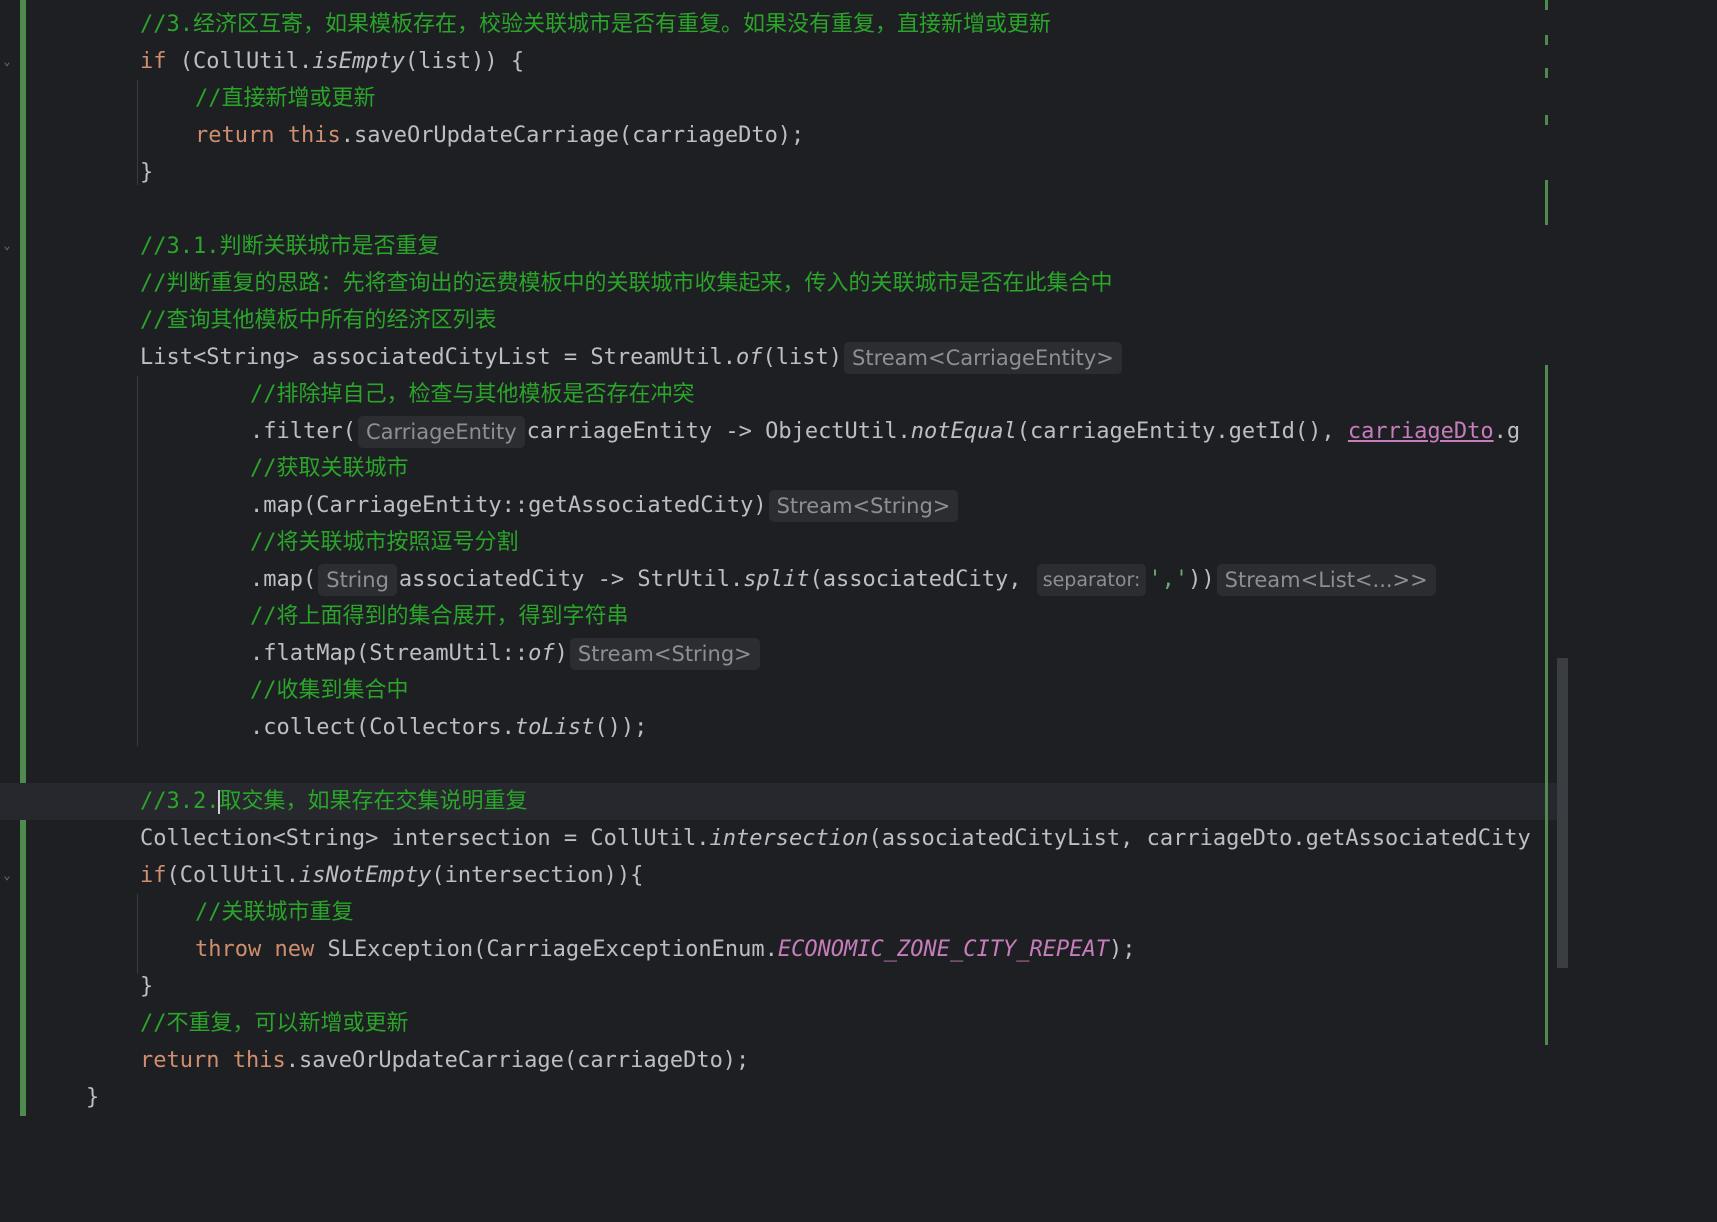 This screenshot has height=1222, width=1717. I want to click on gutter: ⌄ ⌄ ⌄, so click(14, 558).